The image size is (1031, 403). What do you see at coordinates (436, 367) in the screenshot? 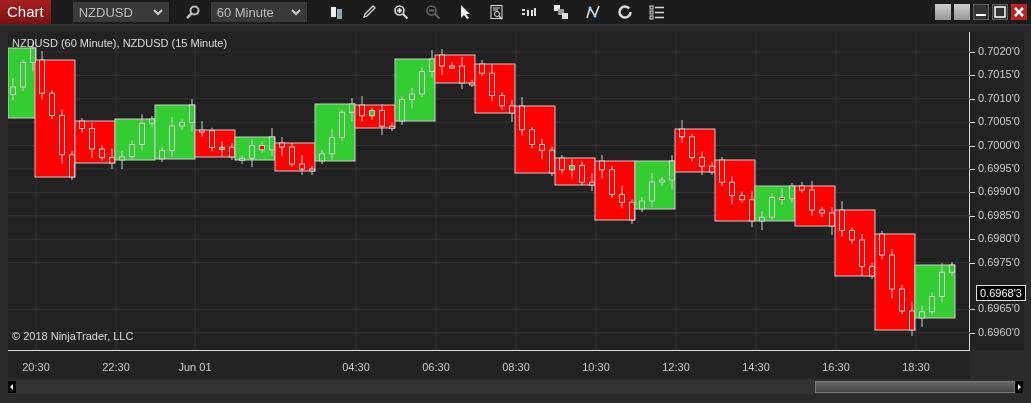
I see `x-axis-label: 06:30` at bounding box center [436, 367].